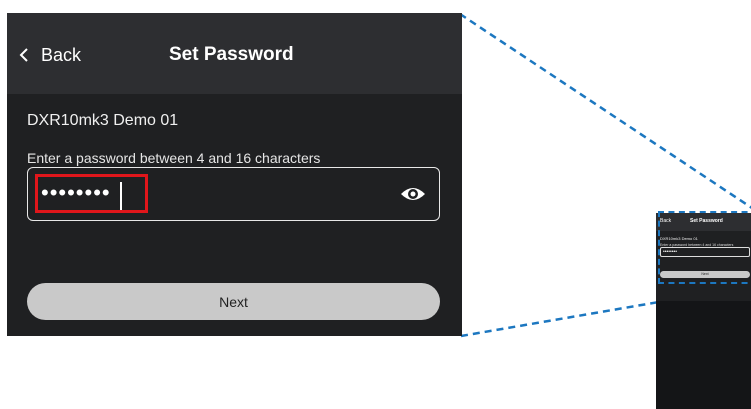  Describe the element at coordinates (91, 193) in the screenshot. I see `highlight-box` at that location.